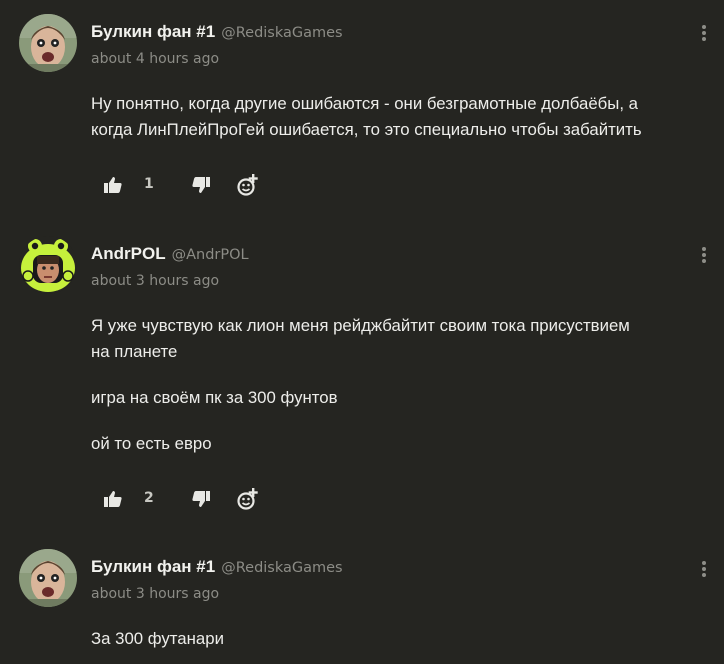 The height and width of the screenshot is (664, 724). What do you see at coordinates (188, 499) in the screenshot?
I see `comment-actions: 2` at bounding box center [188, 499].